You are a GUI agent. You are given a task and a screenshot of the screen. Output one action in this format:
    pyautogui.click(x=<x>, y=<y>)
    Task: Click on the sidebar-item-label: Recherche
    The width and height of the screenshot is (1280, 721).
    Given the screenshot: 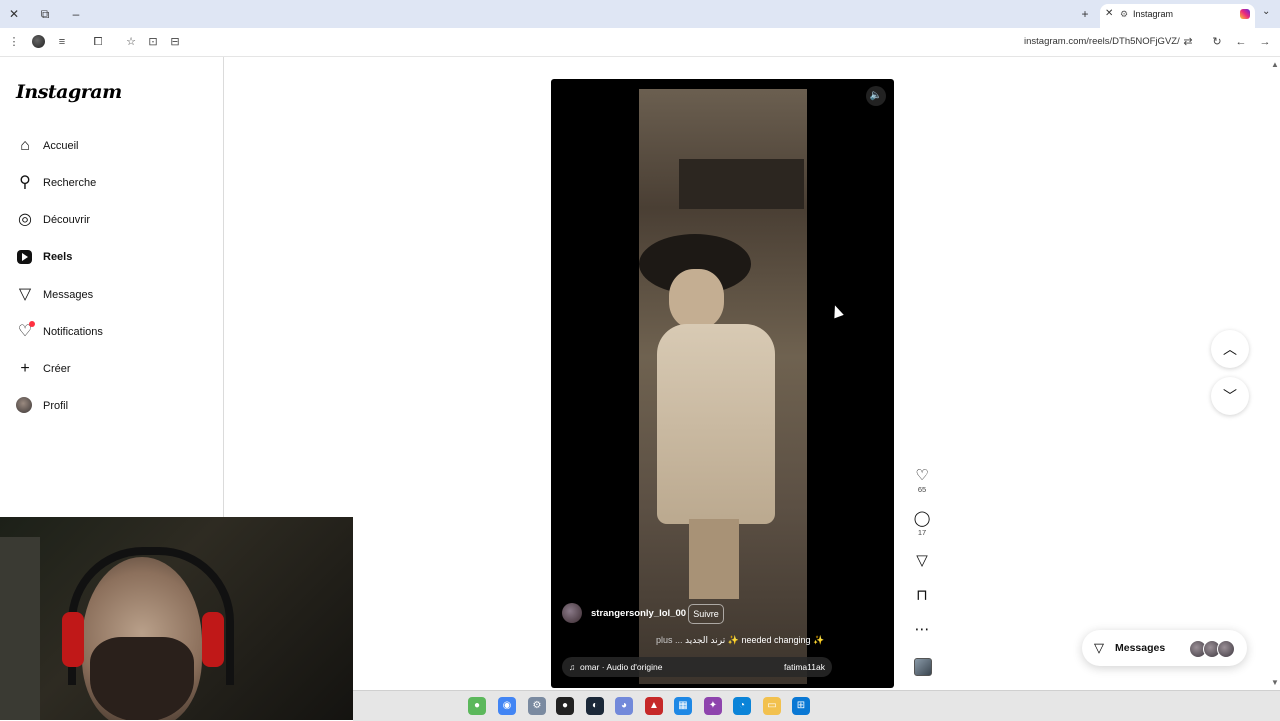 What is the action you would take?
    pyautogui.click(x=70, y=183)
    